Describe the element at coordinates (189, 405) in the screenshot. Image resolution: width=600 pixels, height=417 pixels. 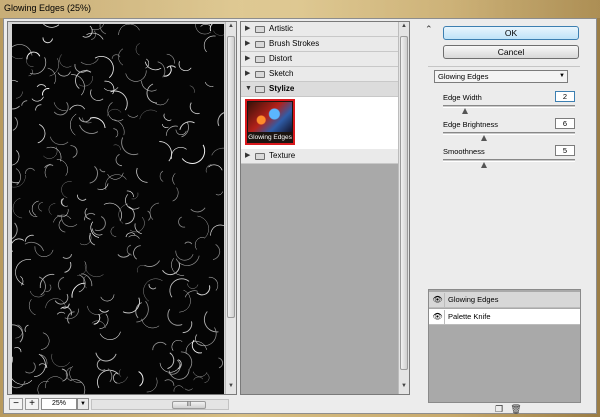
I see `preview-horizontal-scroll-thumb: III` at that location.